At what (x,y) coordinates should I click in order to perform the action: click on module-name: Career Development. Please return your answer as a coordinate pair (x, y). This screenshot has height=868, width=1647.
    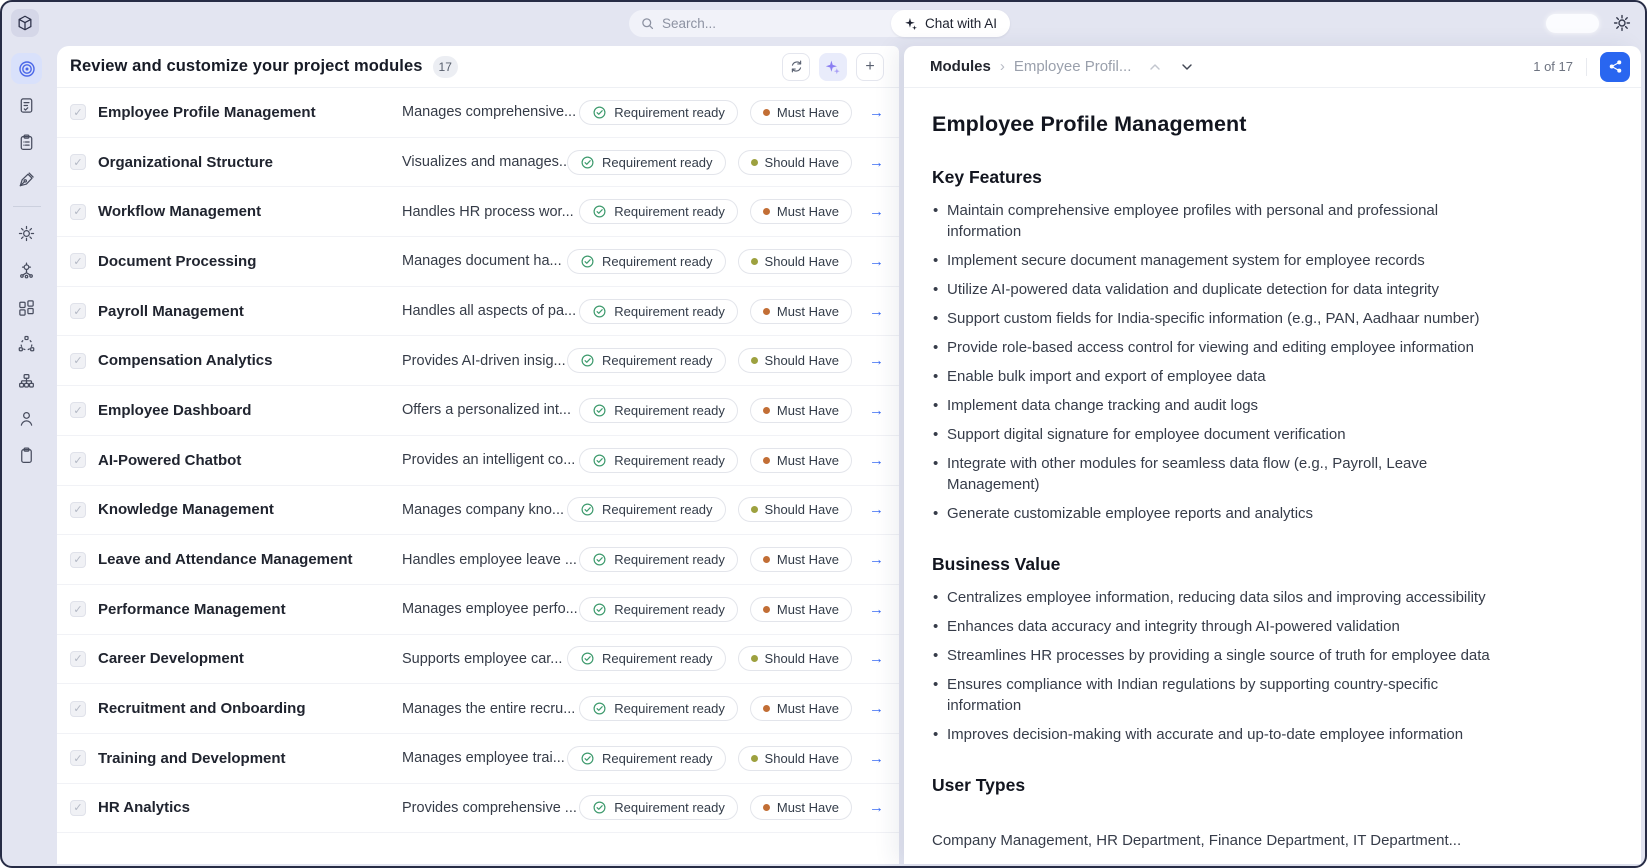
    Looking at the image, I should click on (171, 659).